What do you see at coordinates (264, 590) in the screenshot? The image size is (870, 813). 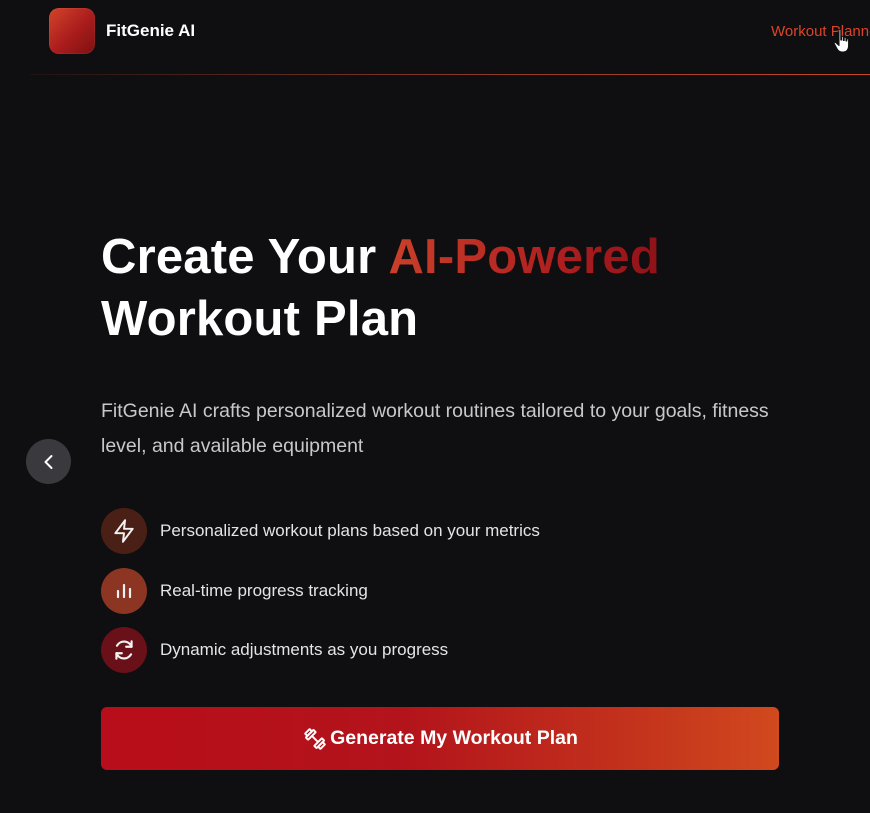 I see `feature-label: Real-time progress tracking` at bounding box center [264, 590].